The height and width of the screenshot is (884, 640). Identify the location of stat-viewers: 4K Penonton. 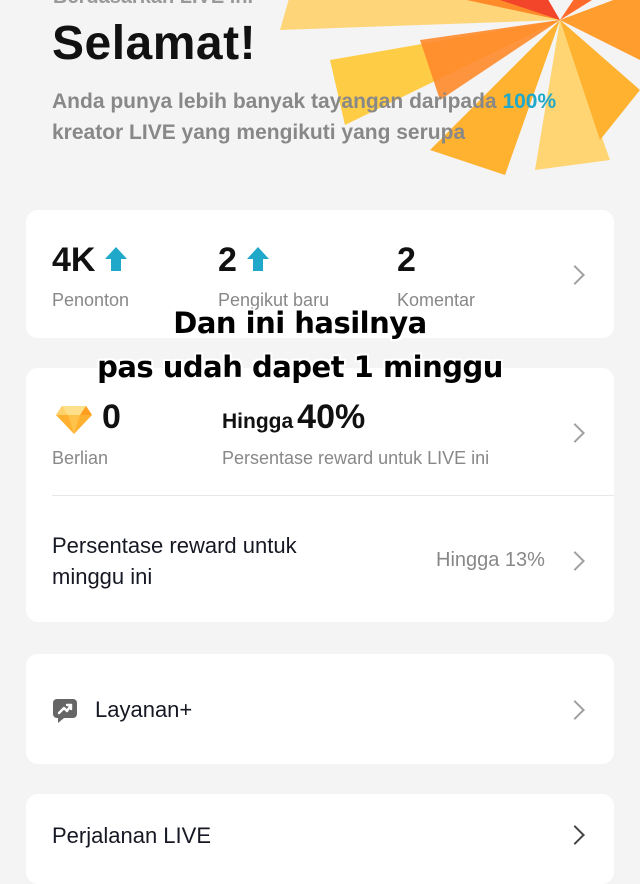
(90, 275).